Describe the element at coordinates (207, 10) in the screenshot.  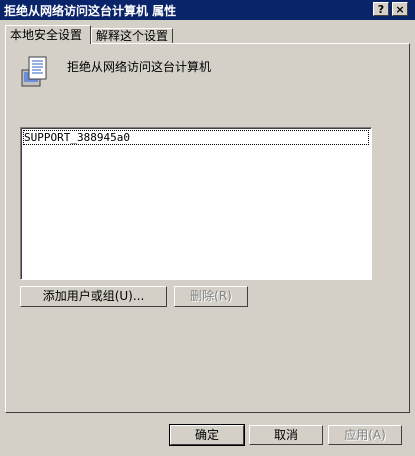
I see `title-bar: 拒绝从网络访问这台计算机 属性 ? ×` at that location.